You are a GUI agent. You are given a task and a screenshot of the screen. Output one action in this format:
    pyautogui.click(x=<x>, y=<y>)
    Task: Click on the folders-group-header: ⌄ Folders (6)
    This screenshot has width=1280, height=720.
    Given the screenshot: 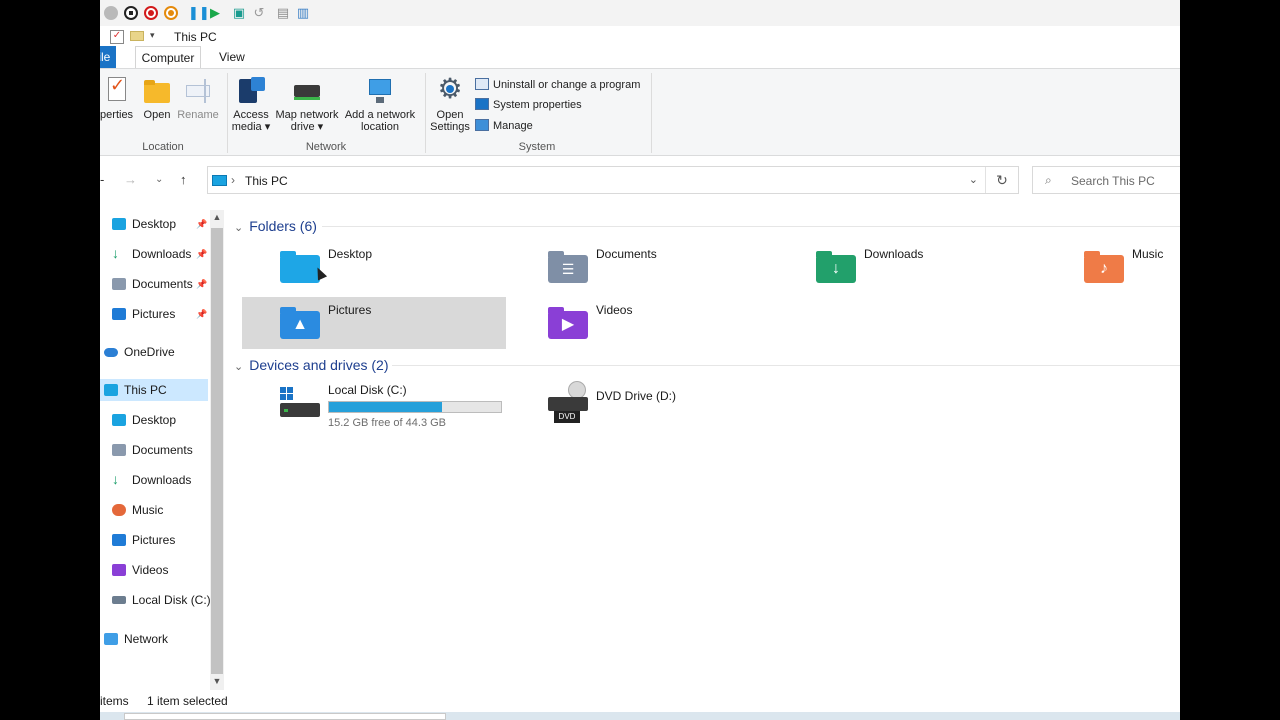 What is the action you would take?
    pyautogui.click(x=275, y=226)
    